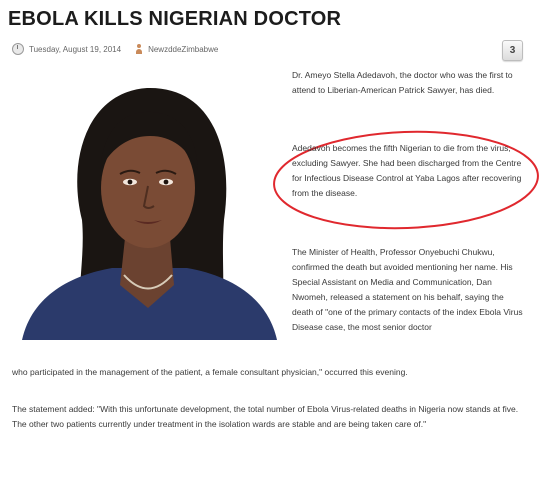  What do you see at coordinates (175, 19) in the screenshot?
I see `article-headline: EBOLA KILLS NIGERIAN DOCTOR` at bounding box center [175, 19].